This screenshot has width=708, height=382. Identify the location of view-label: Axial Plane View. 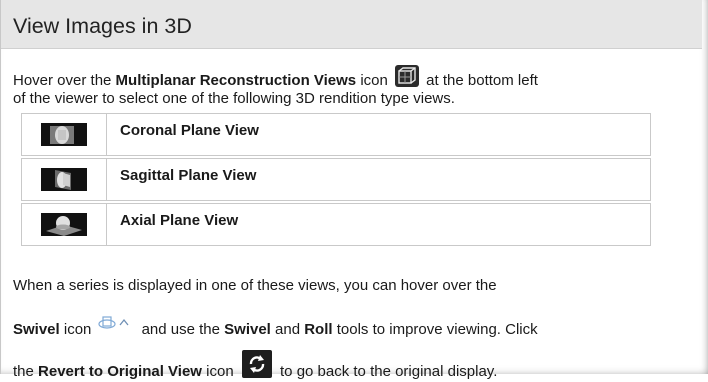
(378, 224).